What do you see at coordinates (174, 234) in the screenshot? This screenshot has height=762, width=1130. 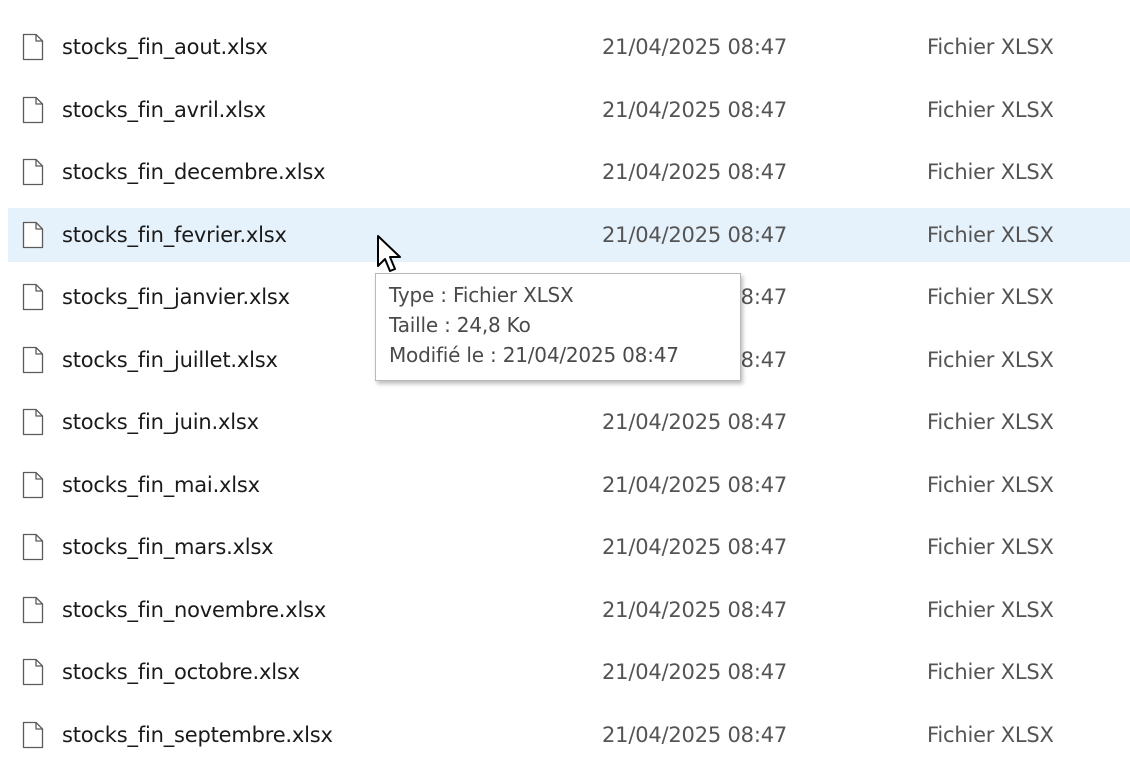 I see `file-name: stocks_fin_fevrier.xlsx` at bounding box center [174, 234].